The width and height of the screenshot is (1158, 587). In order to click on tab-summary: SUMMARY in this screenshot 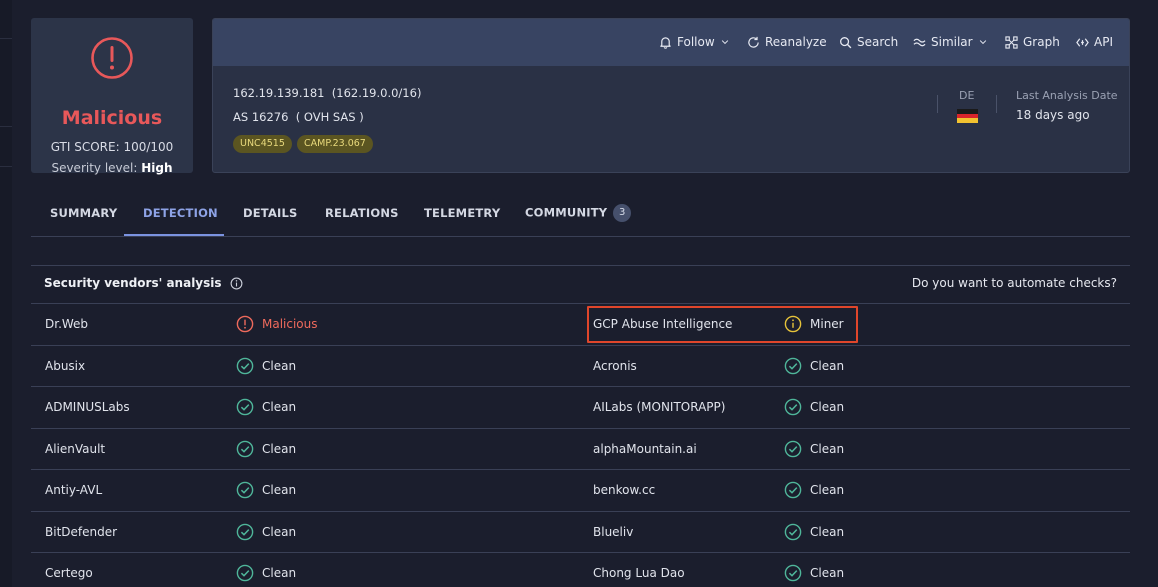, I will do `click(83, 213)`.